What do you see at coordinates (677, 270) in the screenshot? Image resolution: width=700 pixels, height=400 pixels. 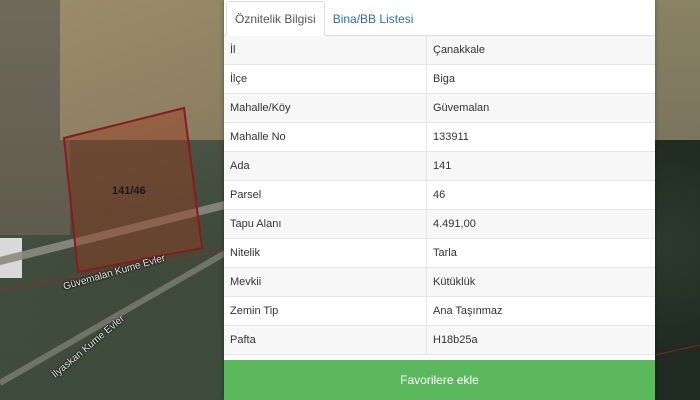 I see `map-trees` at bounding box center [677, 270].